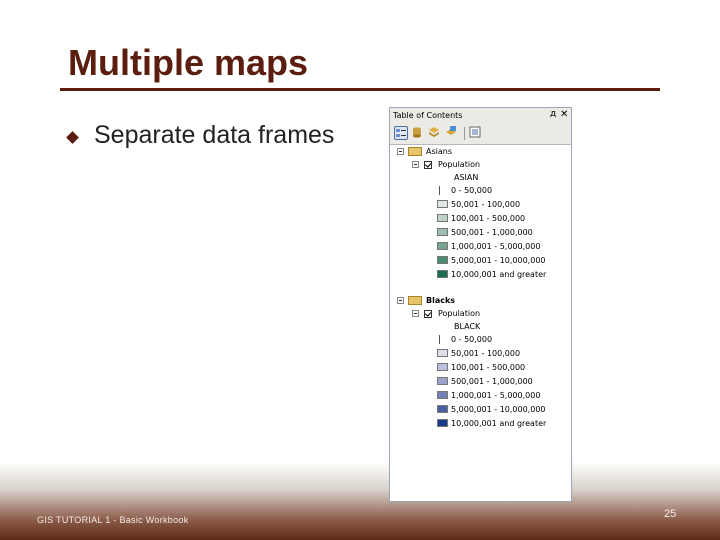 This screenshot has height=540, width=720. I want to click on footer-text: GIS TUTORIAL 1 - Basic Workbook, so click(113, 520).